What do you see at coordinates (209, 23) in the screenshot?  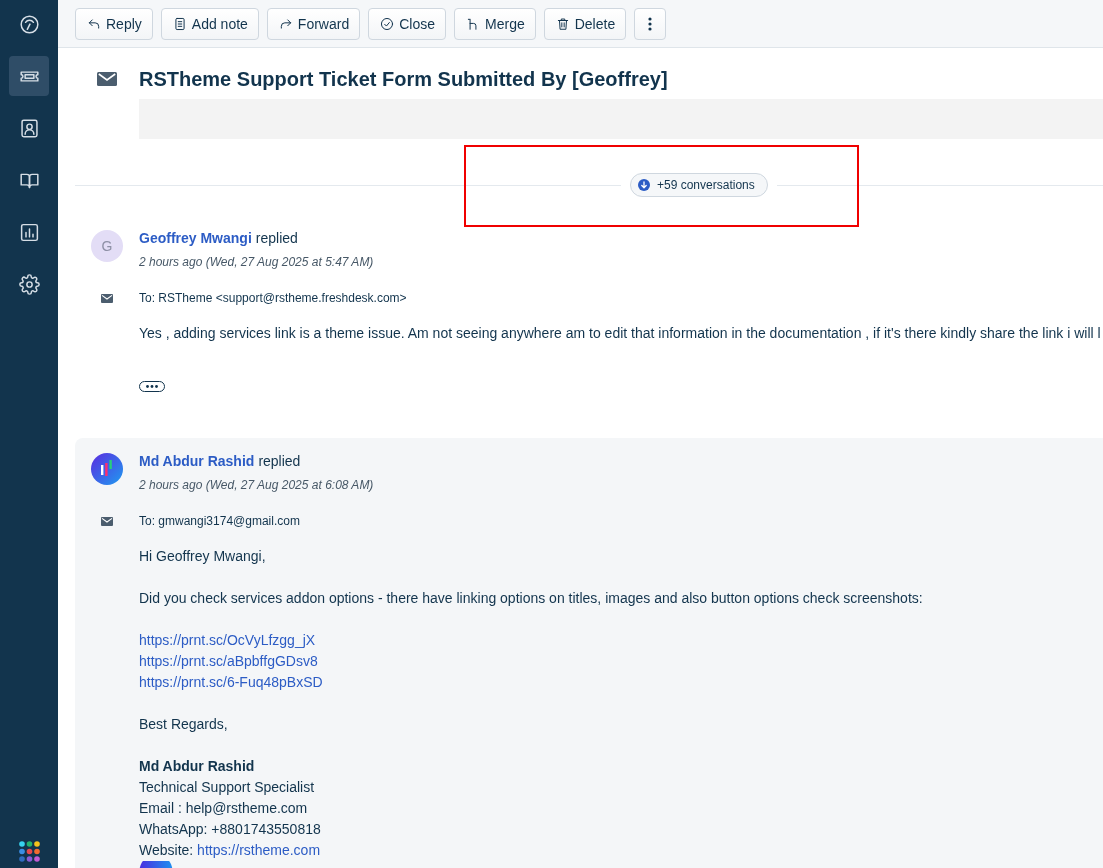 I see `add-note-button: Add note` at bounding box center [209, 23].